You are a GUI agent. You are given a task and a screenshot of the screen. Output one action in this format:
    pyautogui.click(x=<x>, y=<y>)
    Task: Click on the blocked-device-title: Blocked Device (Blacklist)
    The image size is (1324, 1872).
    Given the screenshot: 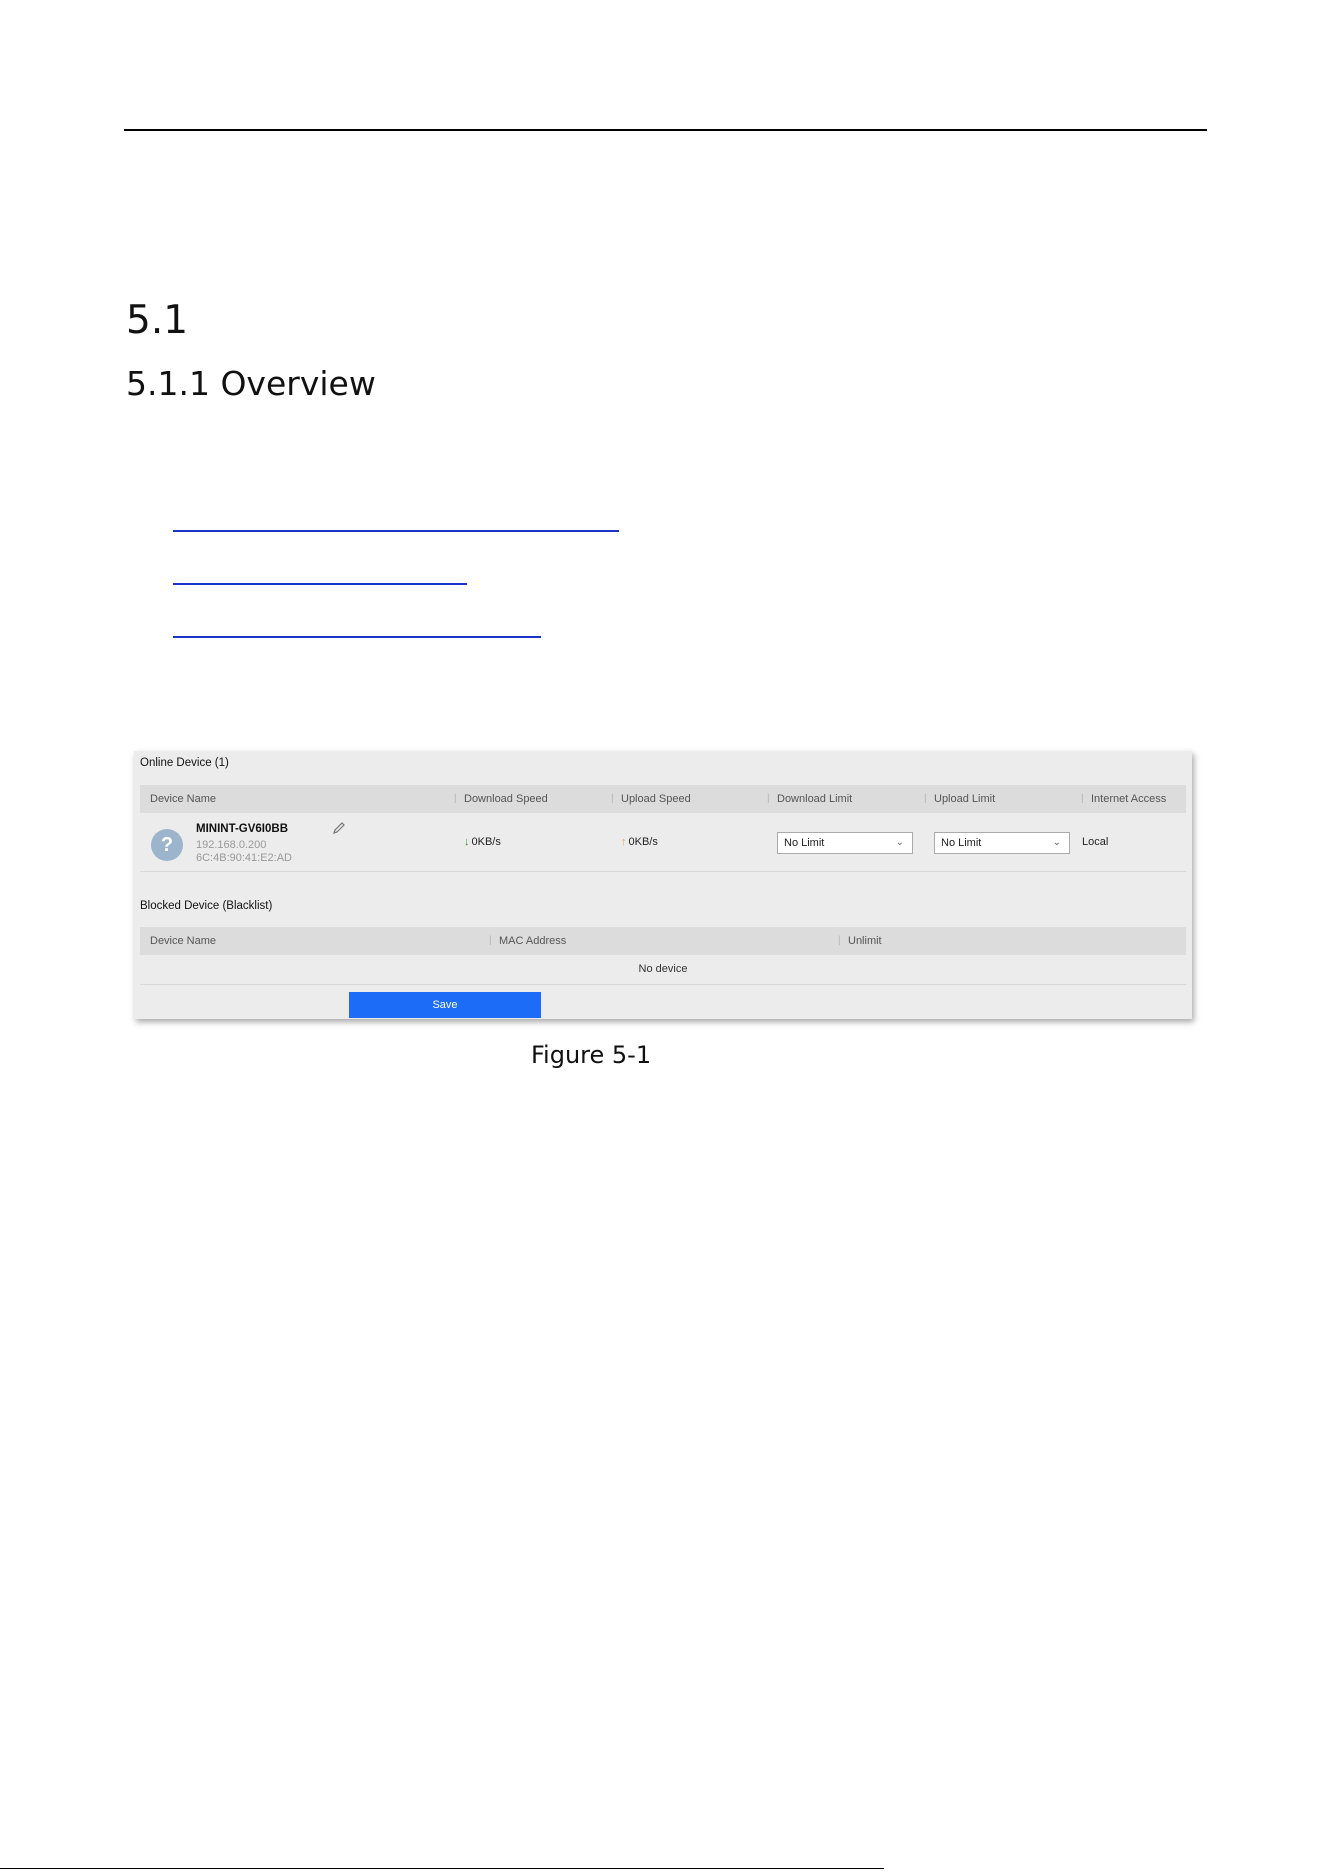 What is the action you would take?
    pyautogui.click(x=206, y=906)
    